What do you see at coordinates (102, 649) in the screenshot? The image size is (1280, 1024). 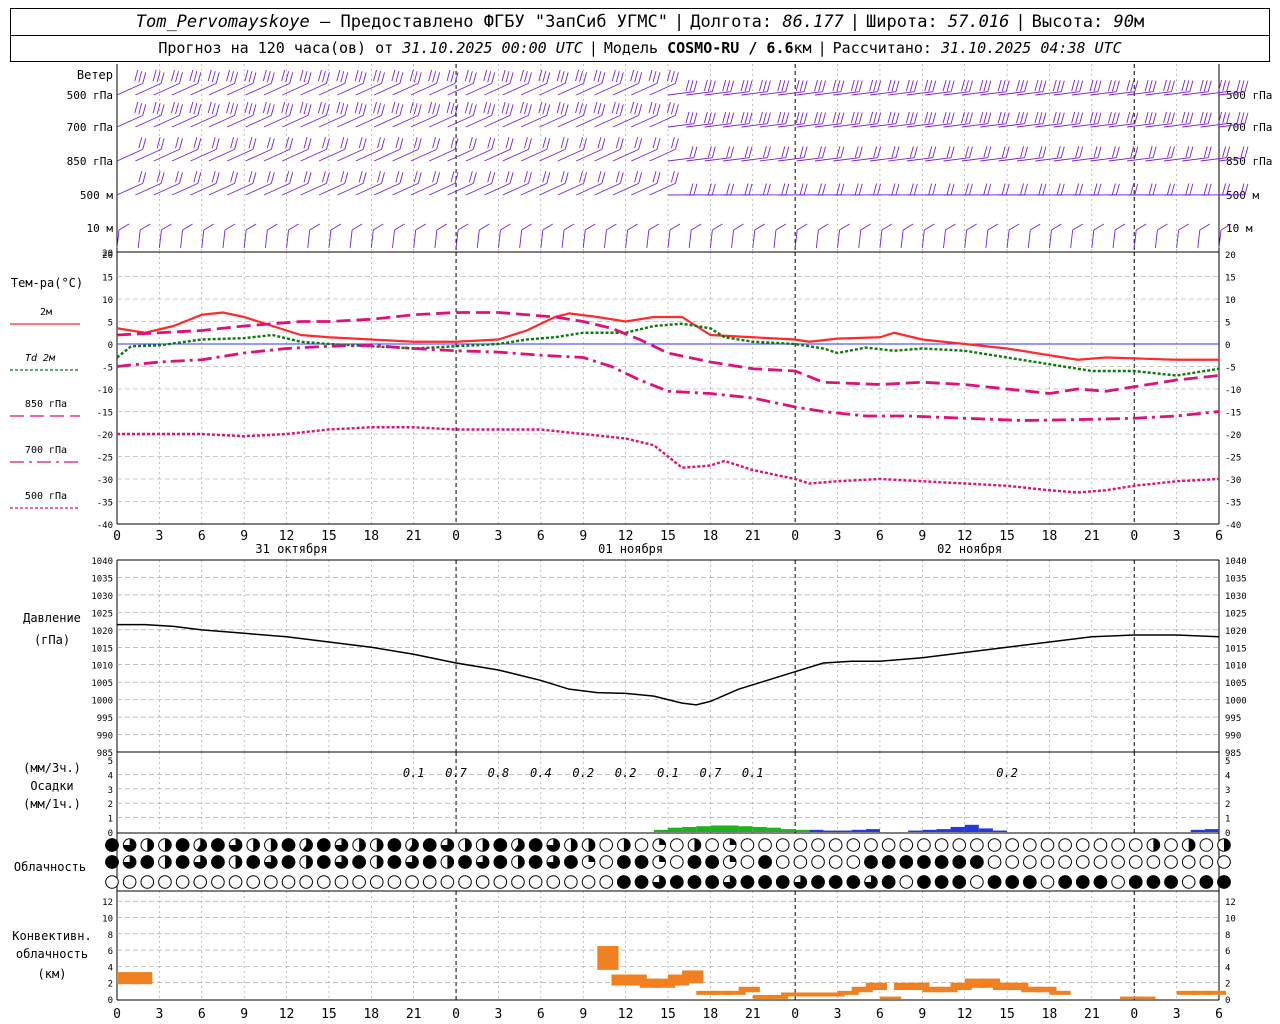 I see `y-tick-label-left: 1015` at bounding box center [102, 649].